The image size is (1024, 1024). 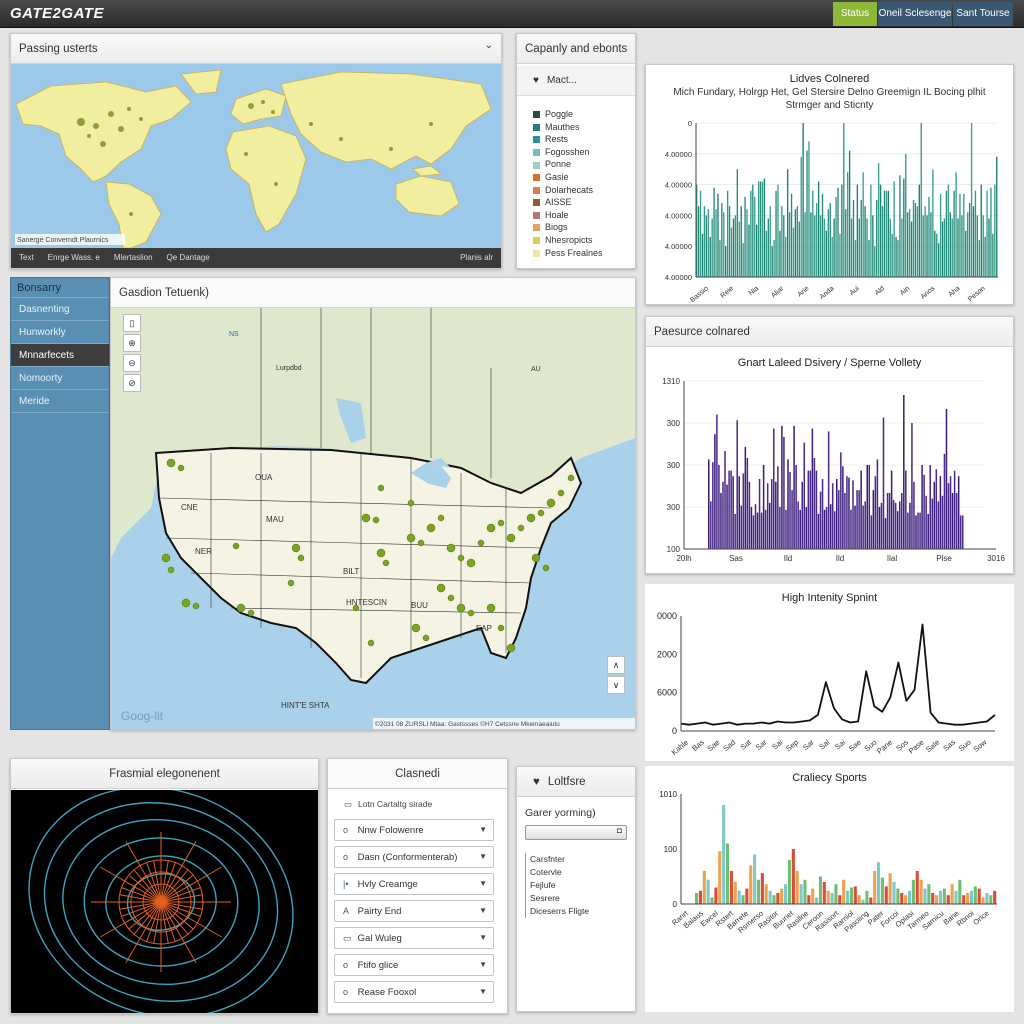 What do you see at coordinates (26, 257) in the screenshot?
I see `footer-item: Text` at bounding box center [26, 257].